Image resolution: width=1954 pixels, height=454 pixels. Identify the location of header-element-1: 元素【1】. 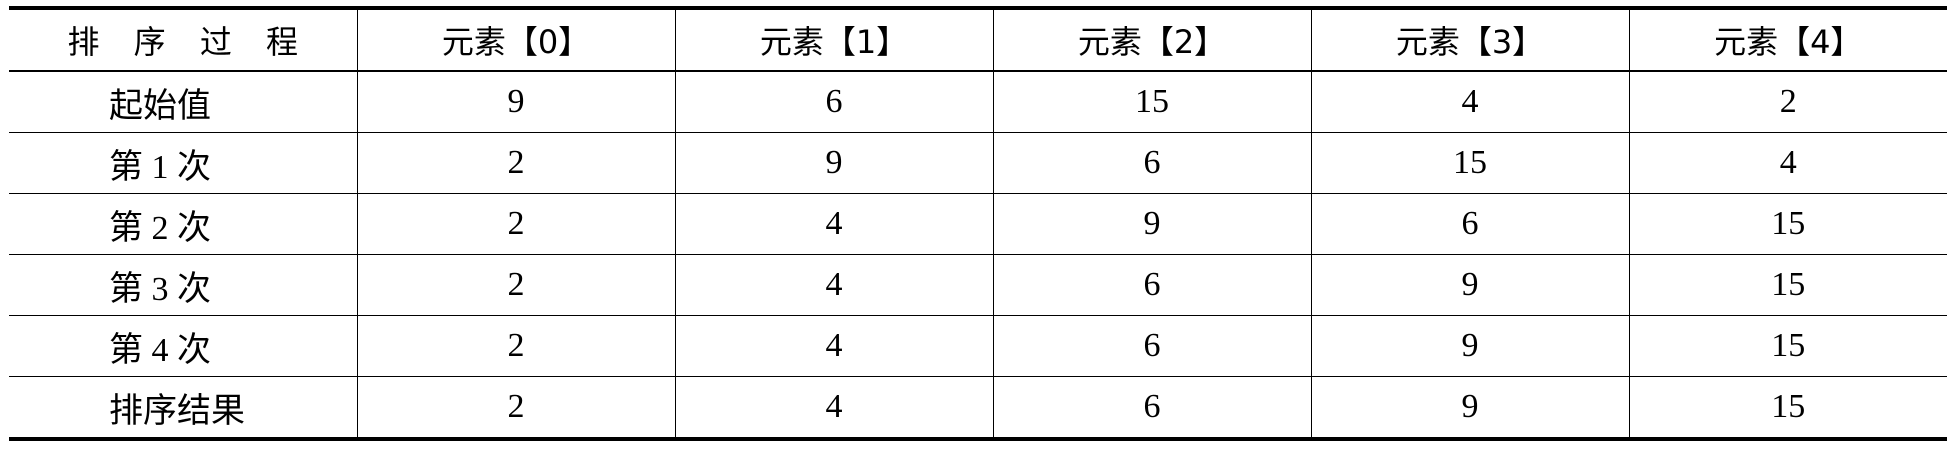
(833, 39).